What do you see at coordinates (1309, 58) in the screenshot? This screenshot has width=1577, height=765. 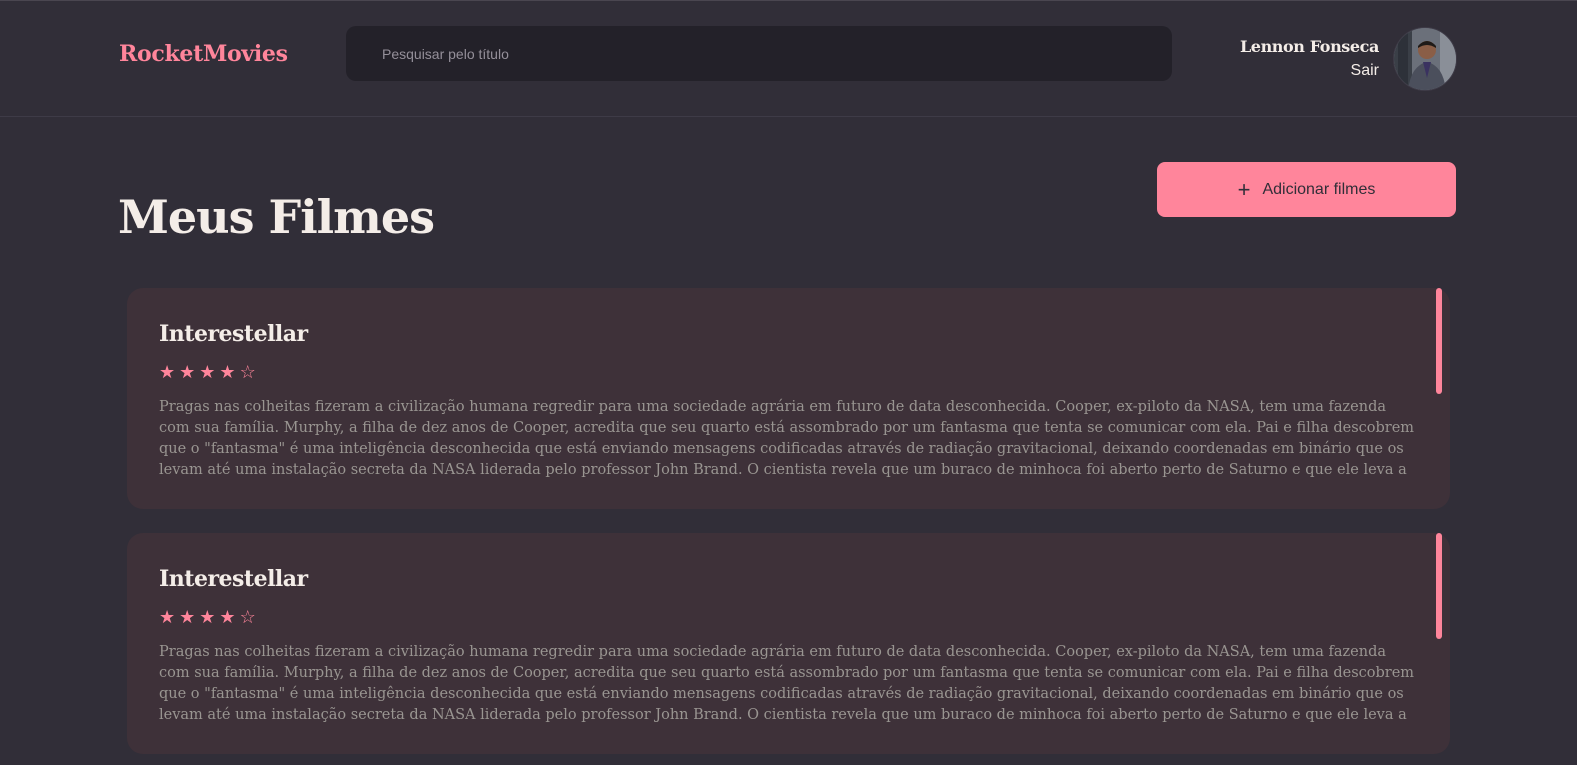 I see `profile-text: Lennon Fonseca Sair` at bounding box center [1309, 58].